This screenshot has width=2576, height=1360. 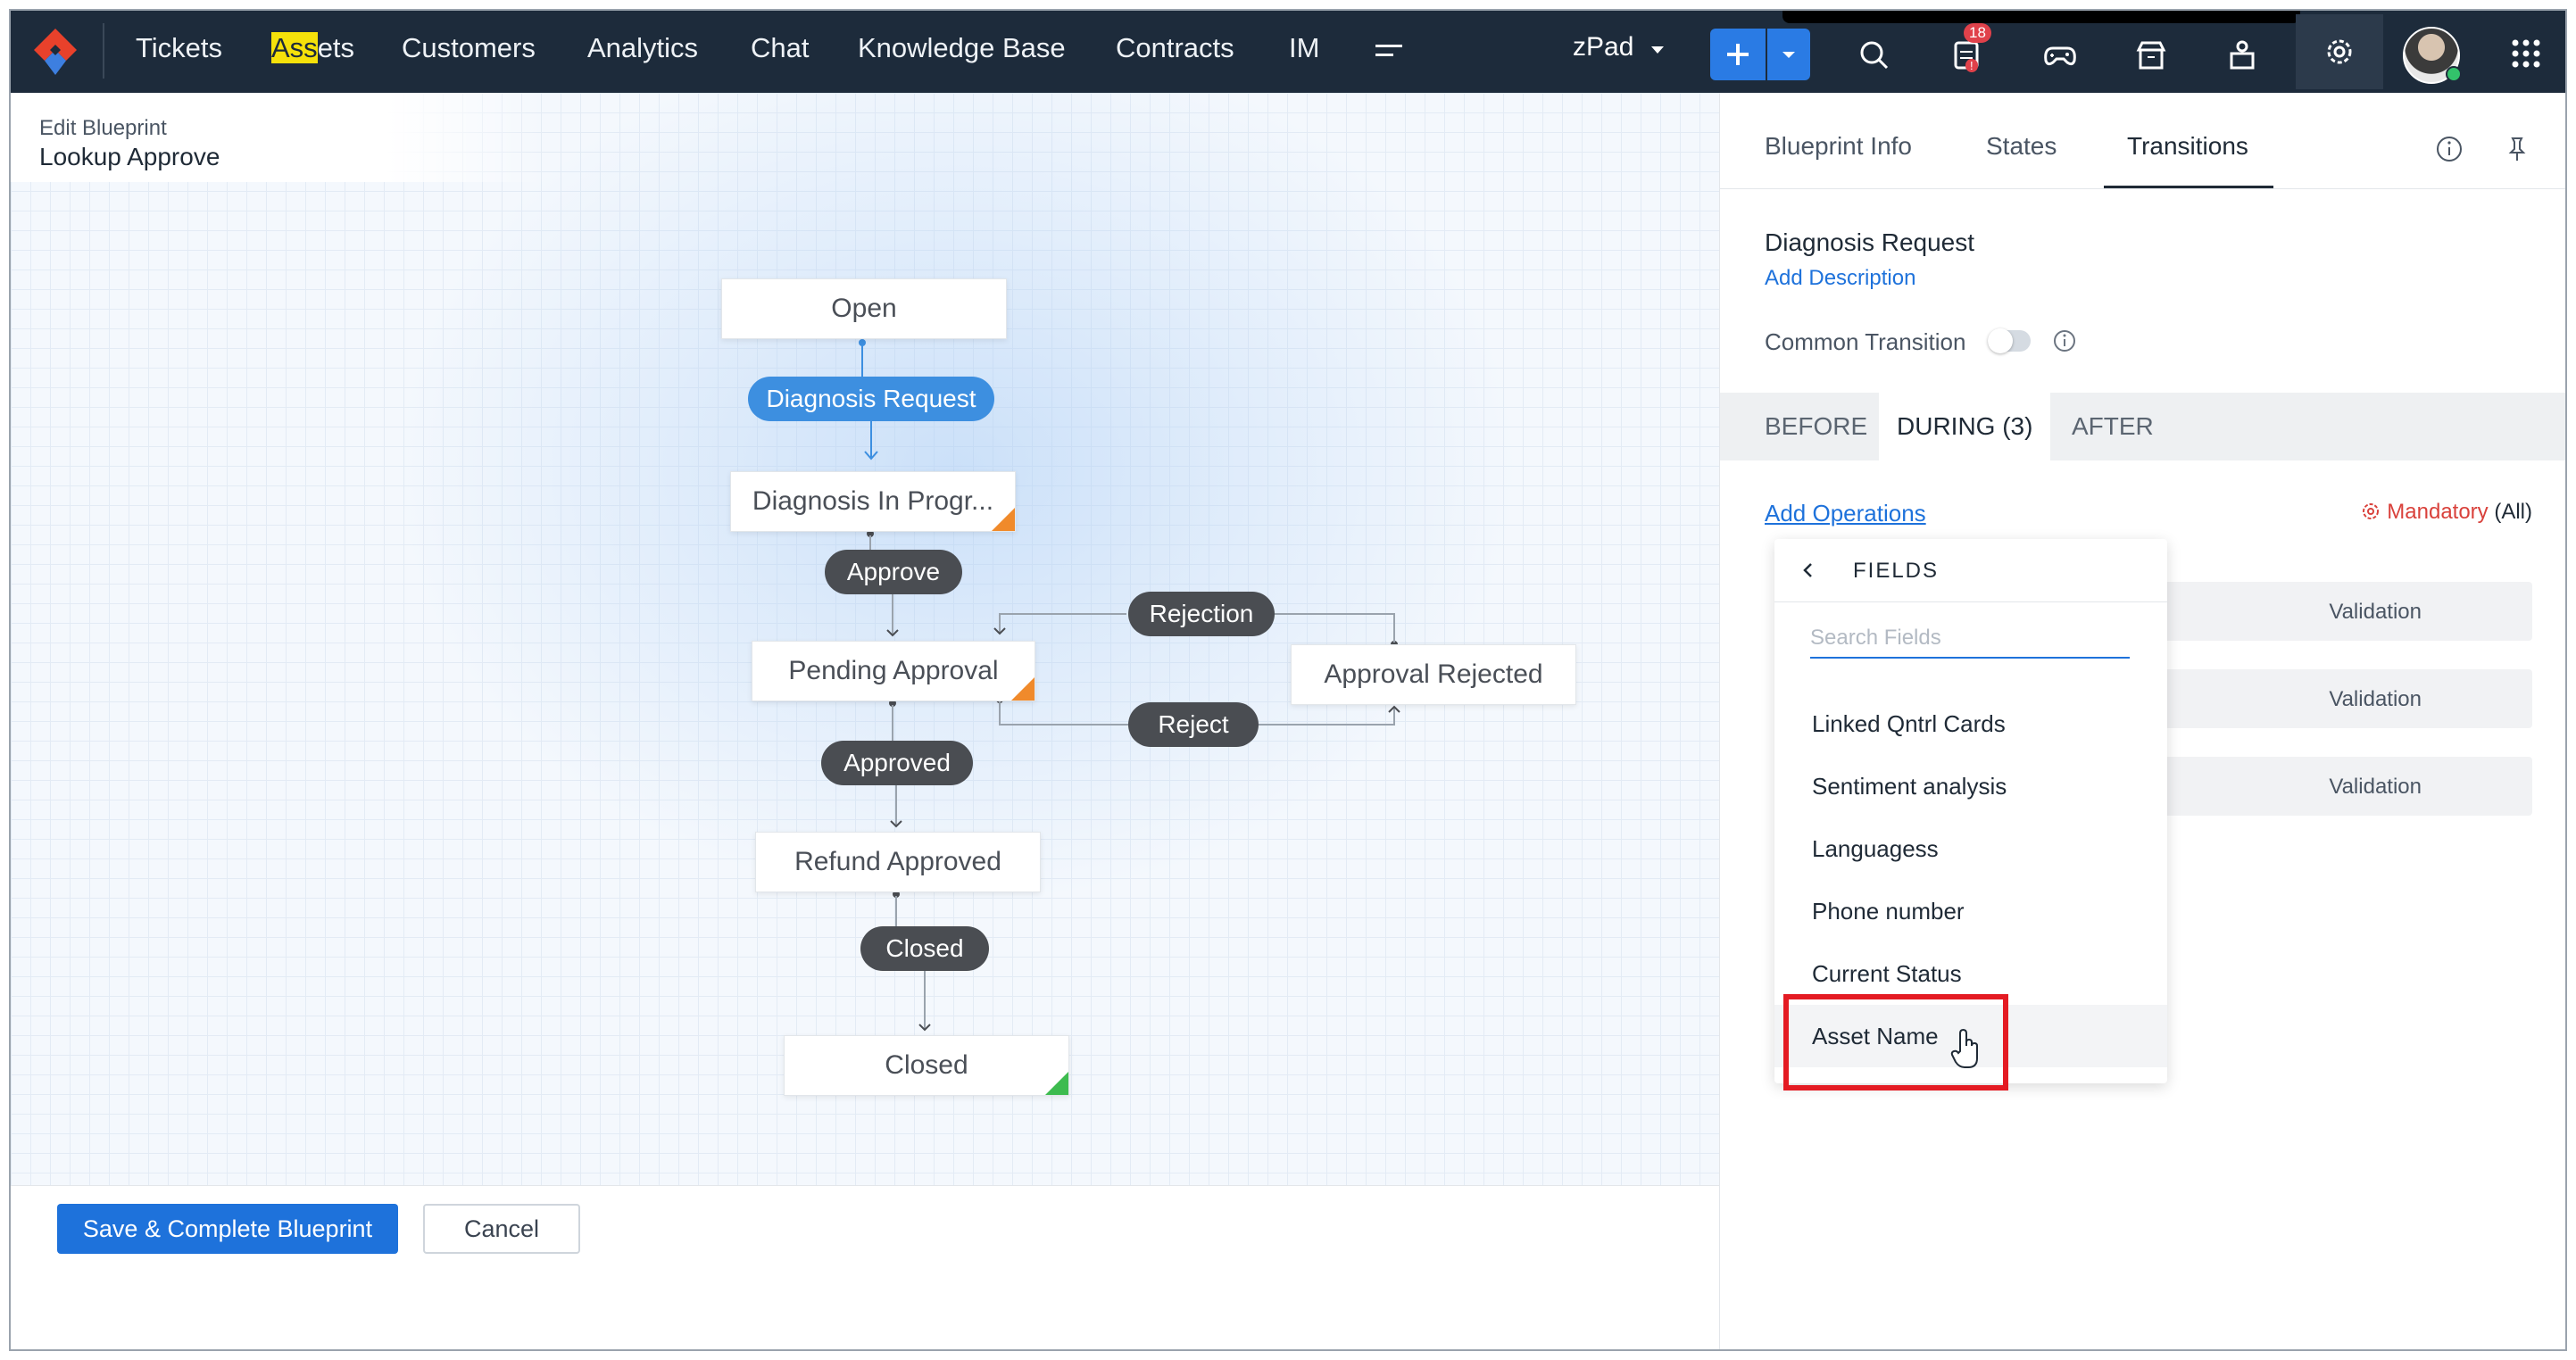 What do you see at coordinates (924, 948) in the screenshot?
I see `transition-closed: Closed` at bounding box center [924, 948].